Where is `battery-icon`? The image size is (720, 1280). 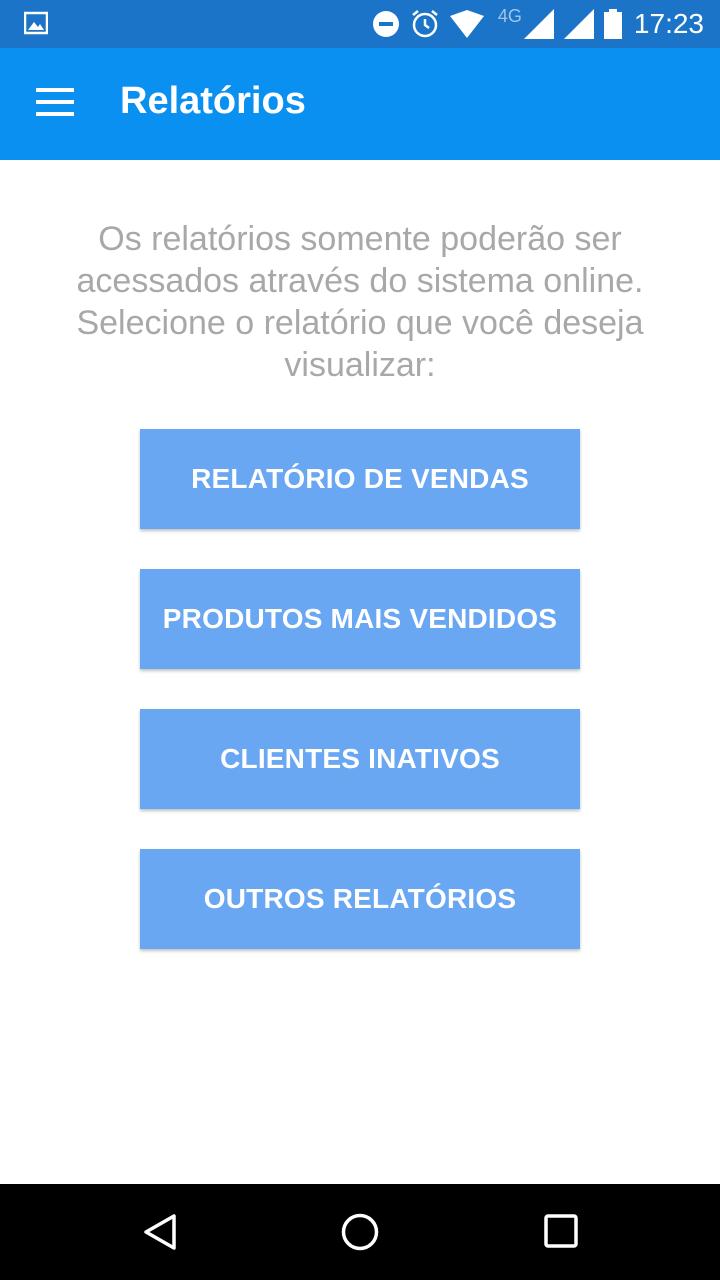 battery-icon is located at coordinates (612, 24).